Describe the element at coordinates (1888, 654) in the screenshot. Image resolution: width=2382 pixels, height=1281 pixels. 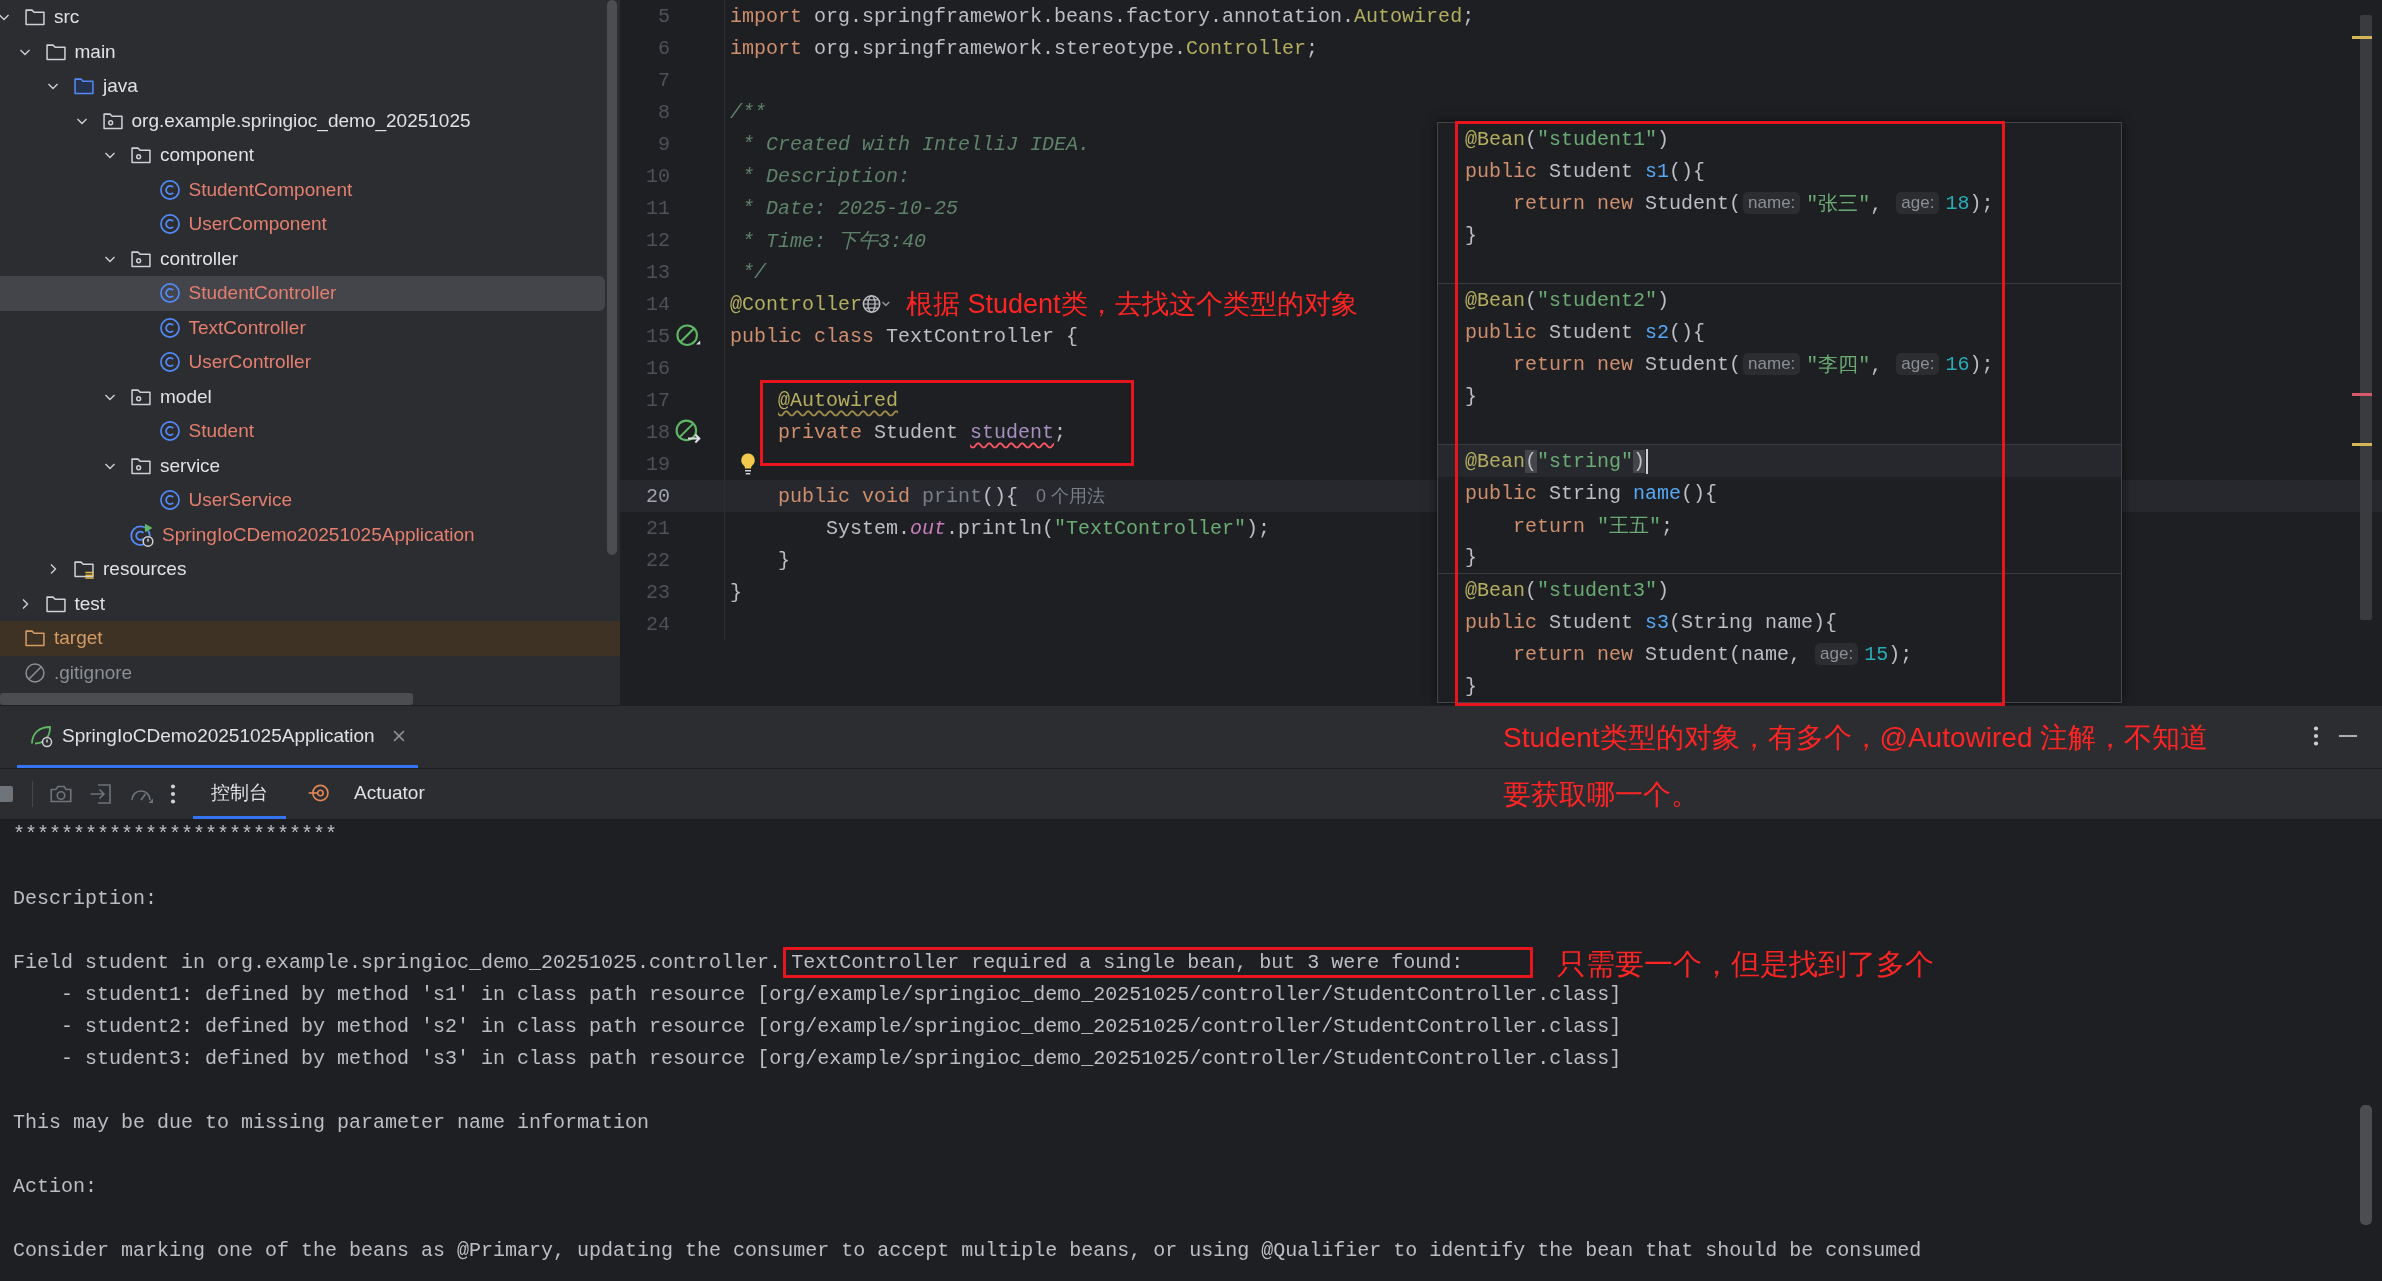
I see `code-text: 15);` at that location.